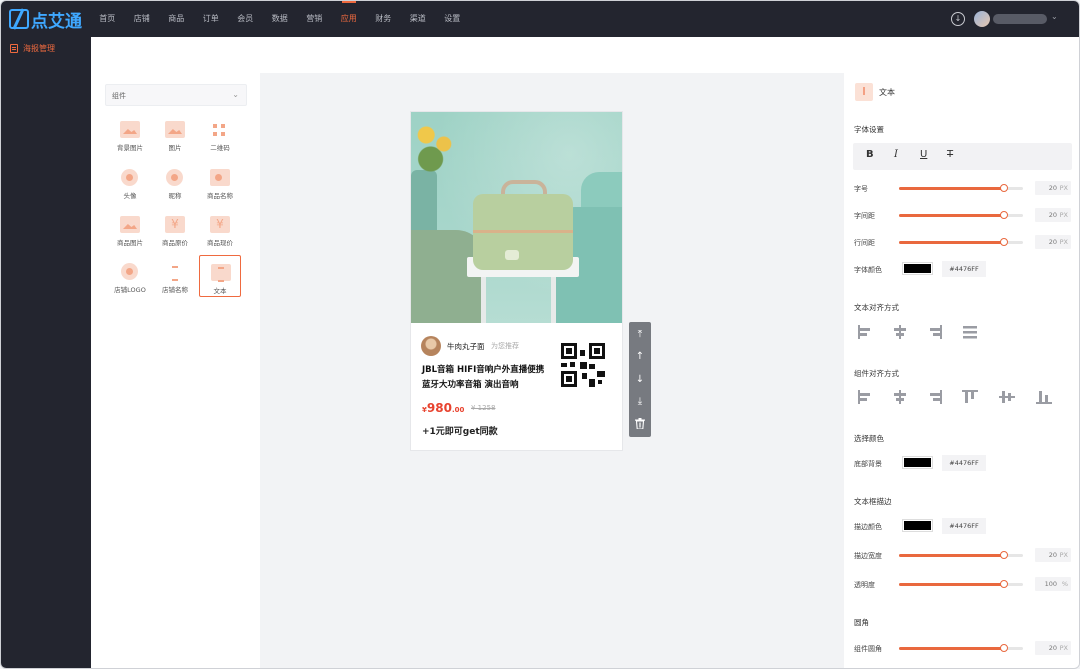 Image resolution: width=1080 pixels, height=669 pixels. Describe the element at coordinates (1053, 584) in the screenshot. I see `opacity-input: 100 %` at that location.